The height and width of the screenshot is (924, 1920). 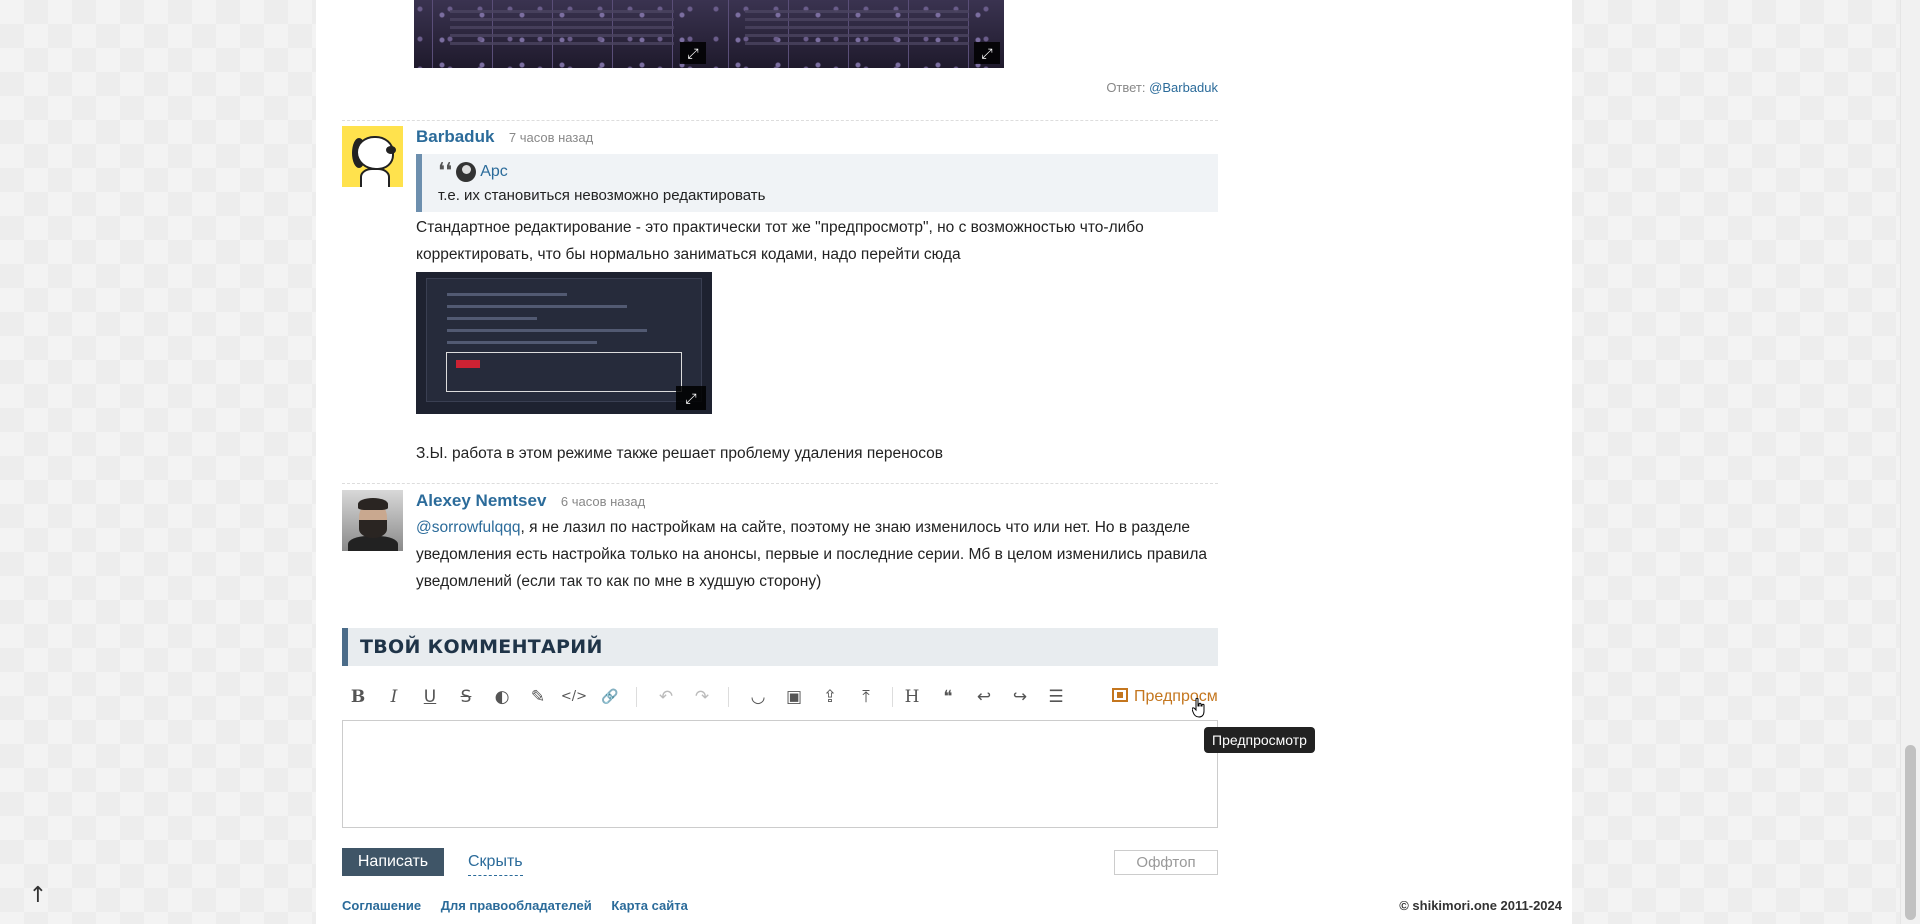 I want to click on hide-link: Скрыть, so click(x=495, y=862).